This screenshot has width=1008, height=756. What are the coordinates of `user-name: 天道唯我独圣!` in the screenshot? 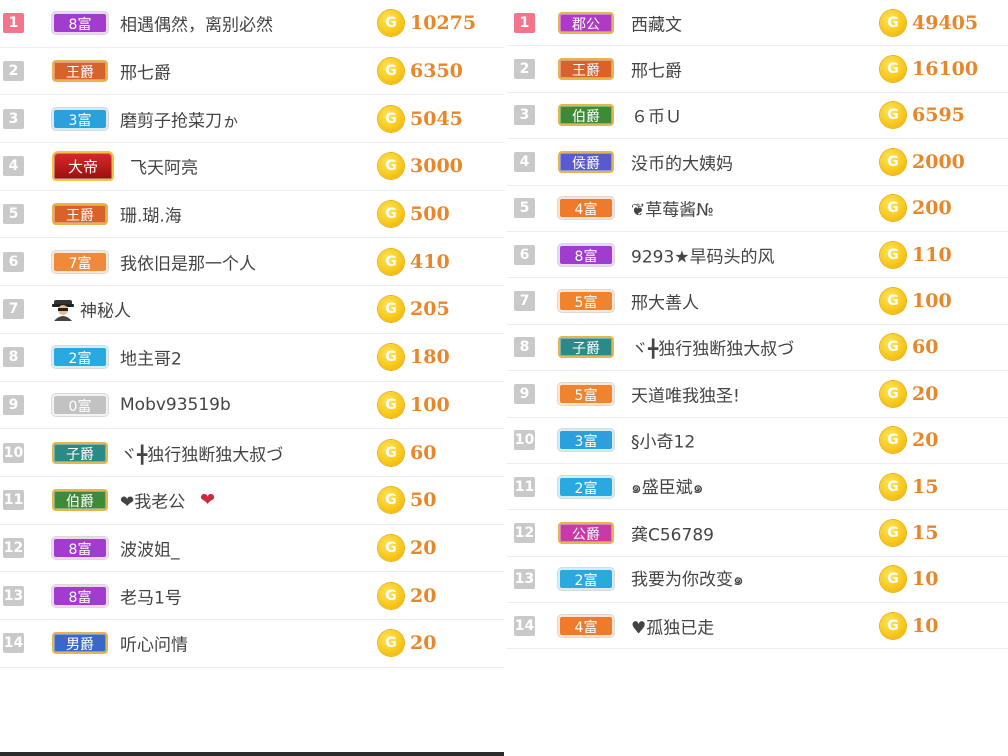 It's located at (685, 393).